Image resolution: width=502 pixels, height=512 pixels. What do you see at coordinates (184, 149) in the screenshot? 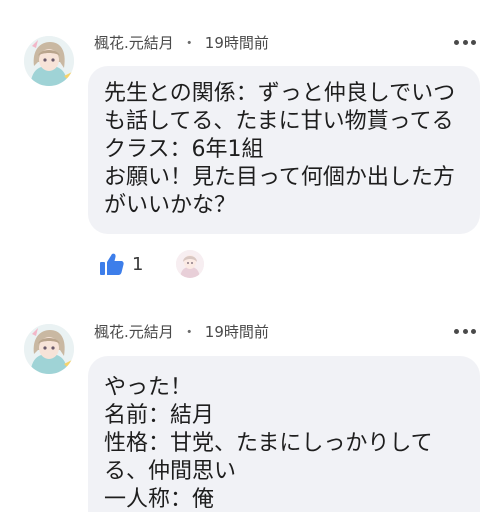
I see `comment-line: クラス：6年1組` at bounding box center [184, 149].